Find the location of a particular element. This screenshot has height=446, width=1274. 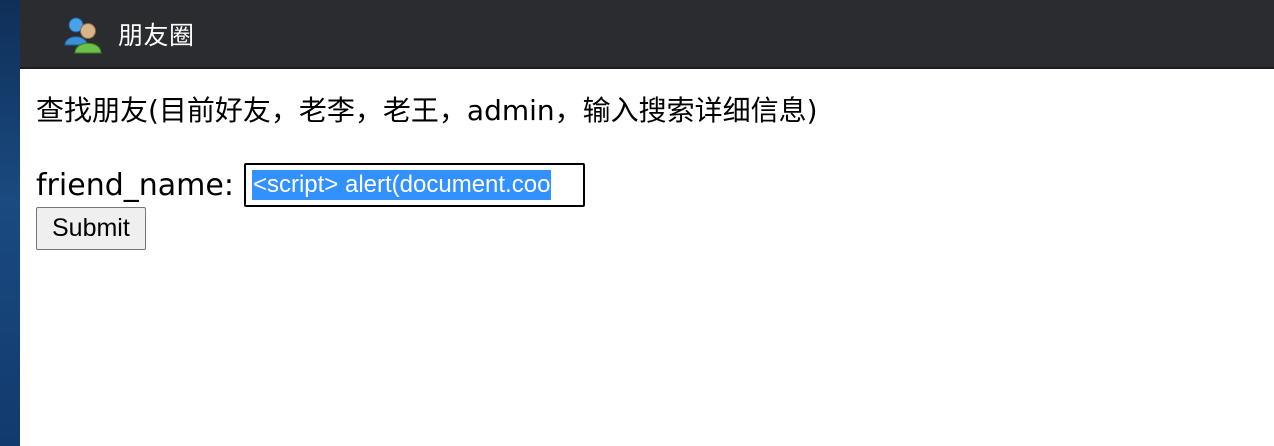

users-icon is located at coordinates (82, 34).